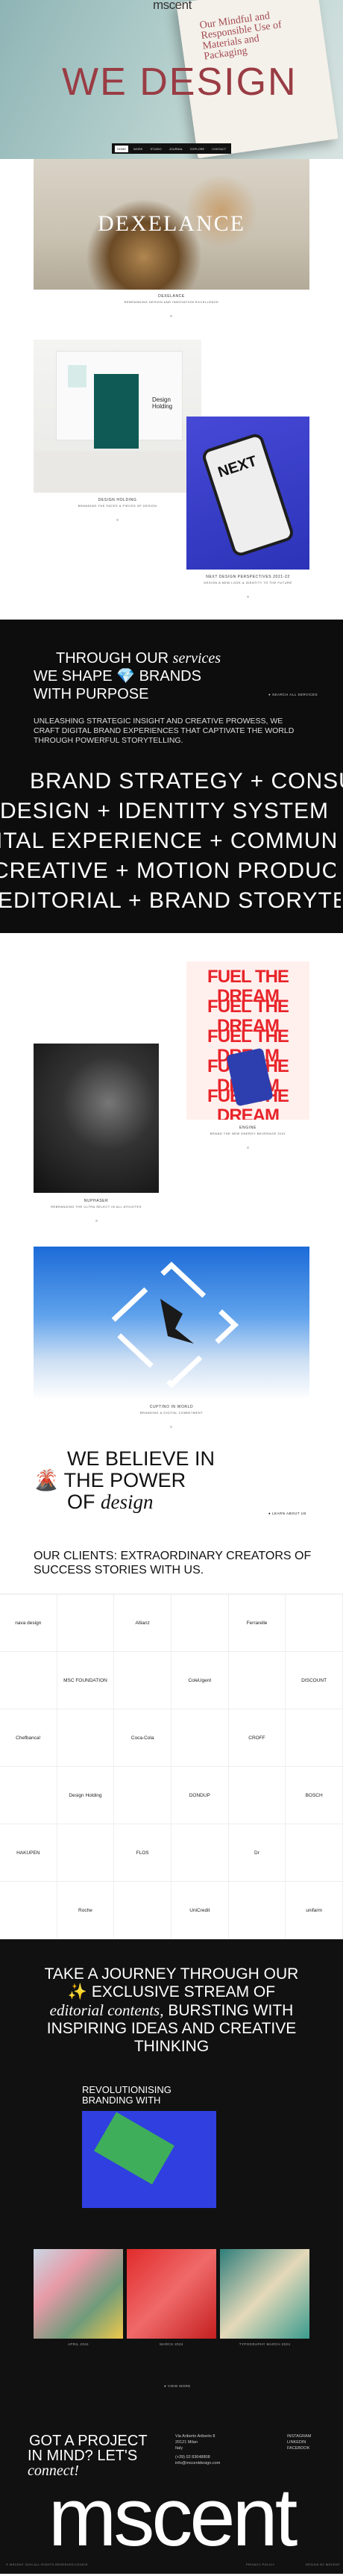 The height and width of the screenshot is (2576, 343). Describe the element at coordinates (88, 2441) in the screenshot. I see `heading-line: GOT A PROJECT` at that location.